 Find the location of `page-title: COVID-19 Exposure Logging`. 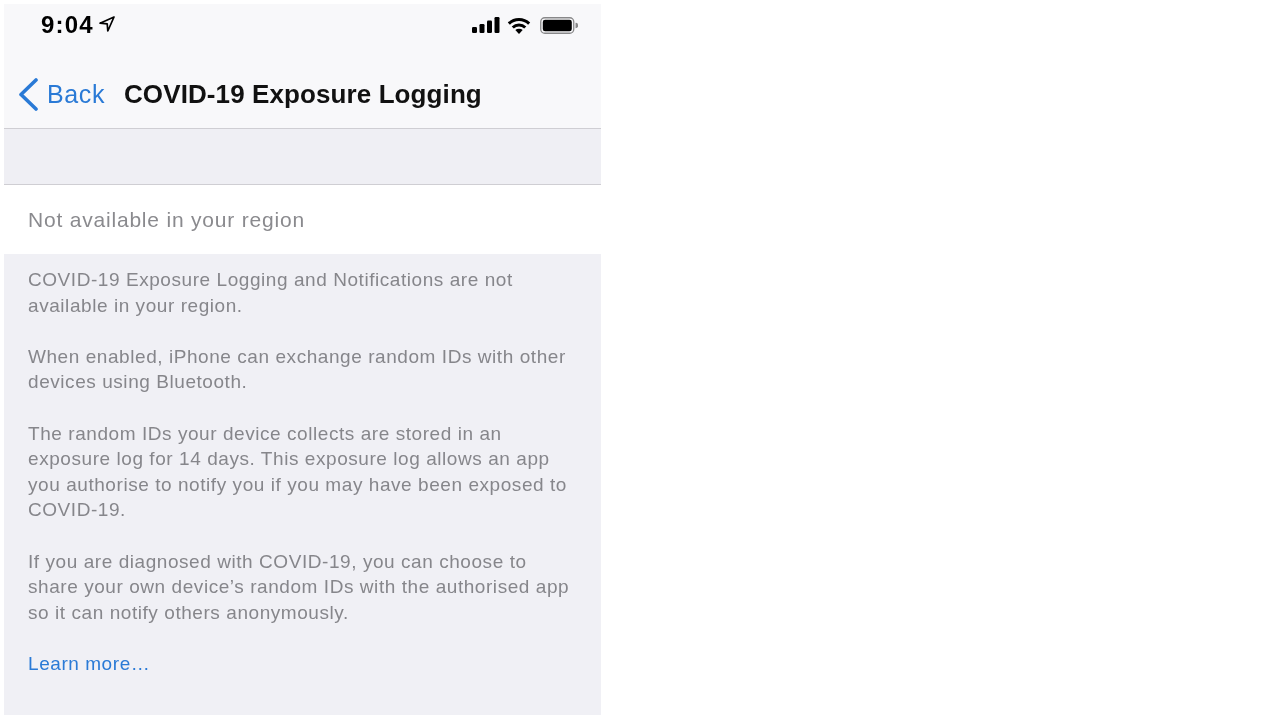

page-title: COVID-19 Exposure Logging is located at coordinates (303, 94).